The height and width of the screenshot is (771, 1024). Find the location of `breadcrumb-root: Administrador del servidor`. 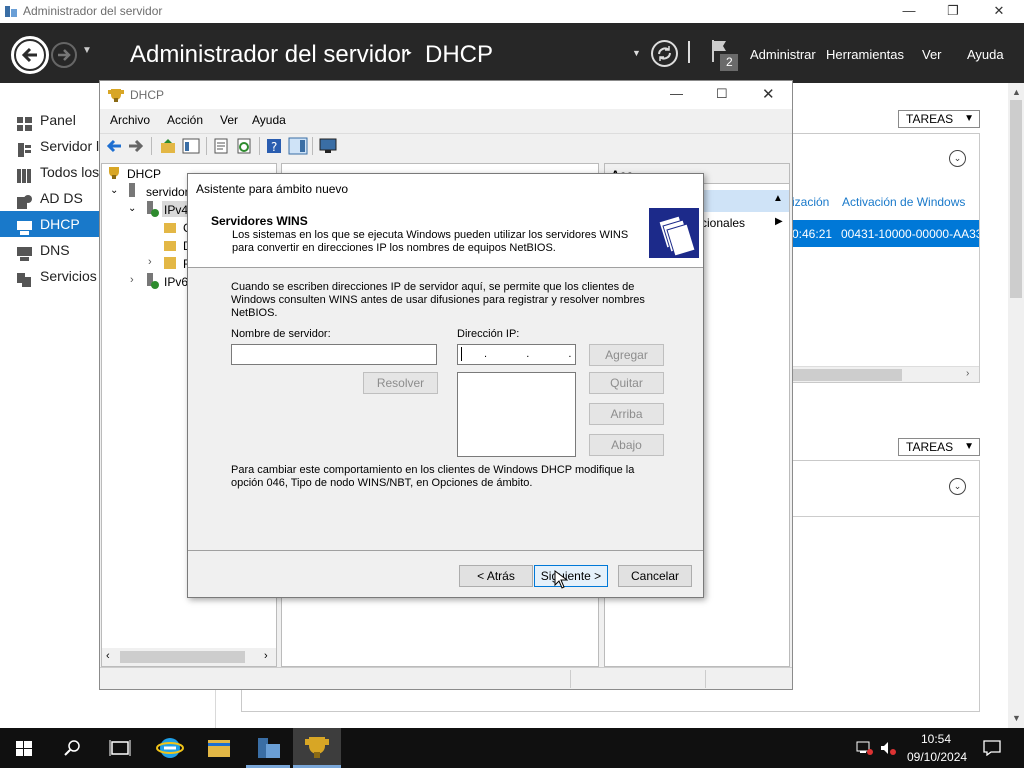

breadcrumb-root: Administrador del servidor is located at coordinates (269, 55).